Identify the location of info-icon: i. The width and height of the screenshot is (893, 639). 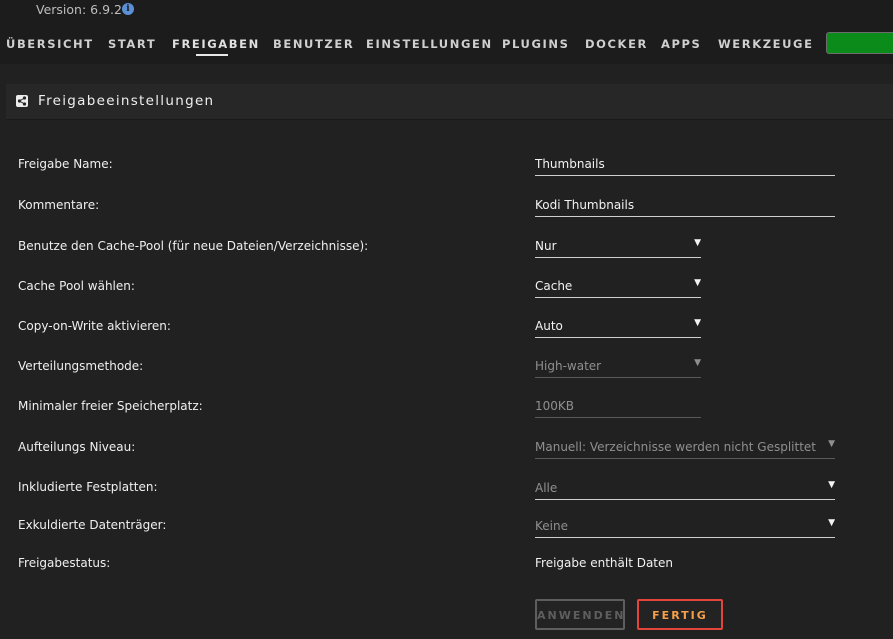
(128, 9).